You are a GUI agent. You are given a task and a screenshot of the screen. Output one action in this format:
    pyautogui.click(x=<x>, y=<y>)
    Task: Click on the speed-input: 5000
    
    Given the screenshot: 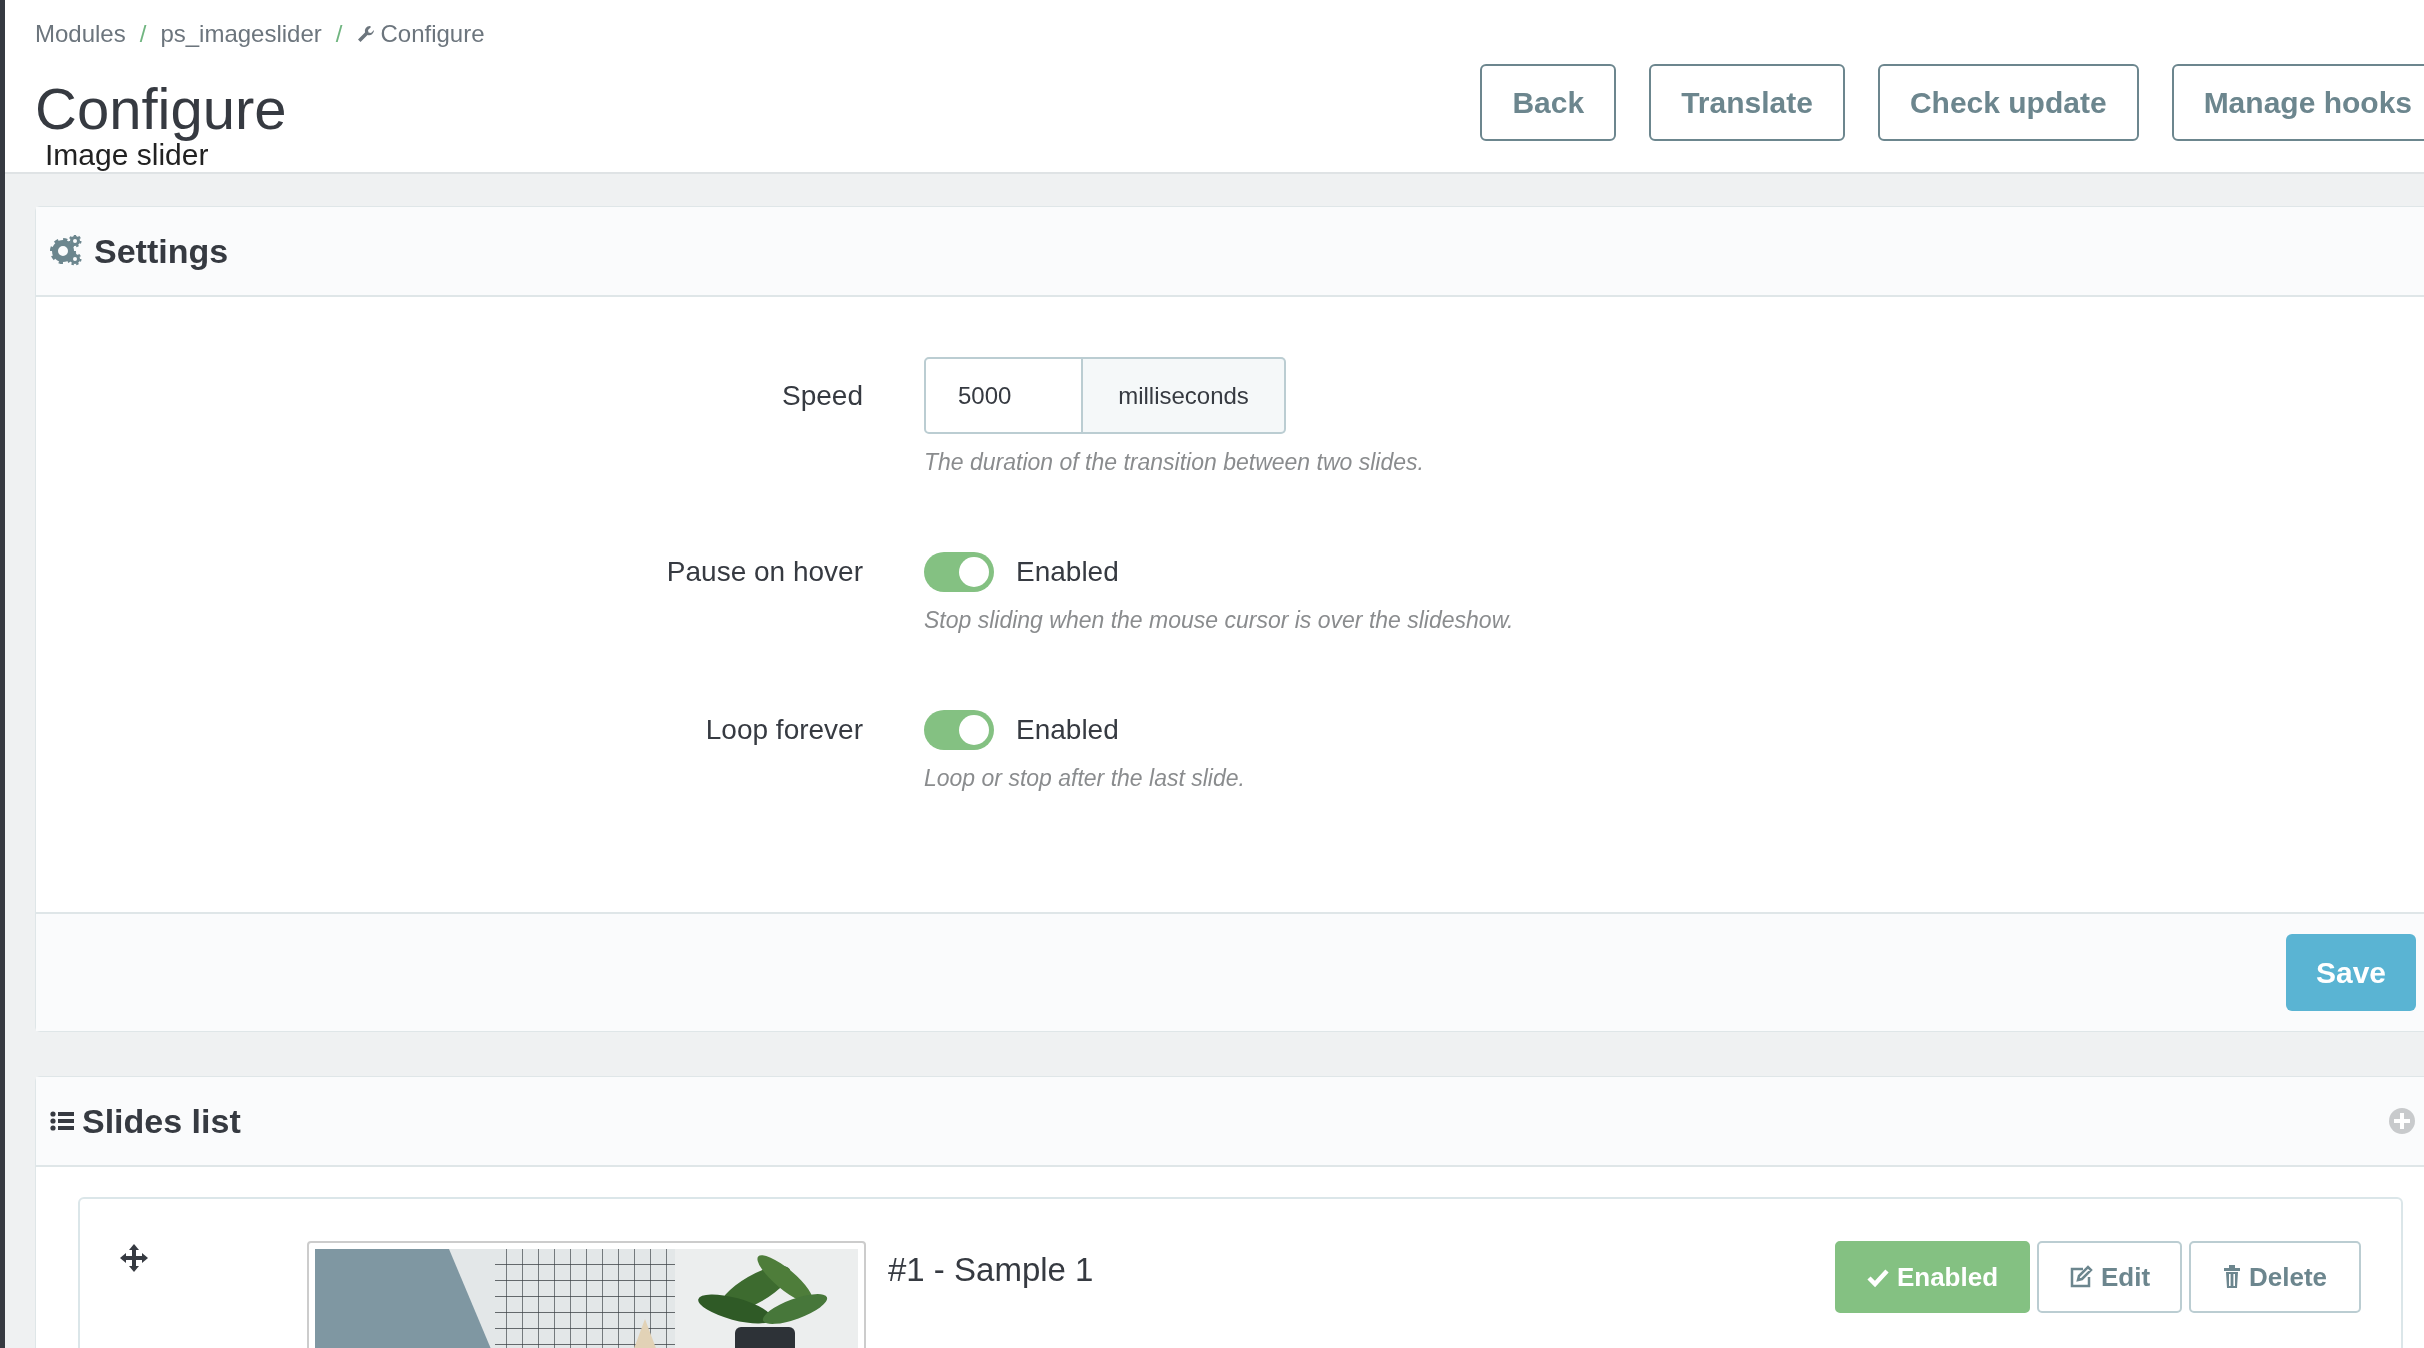 What is the action you would take?
    pyautogui.click(x=1003, y=395)
    